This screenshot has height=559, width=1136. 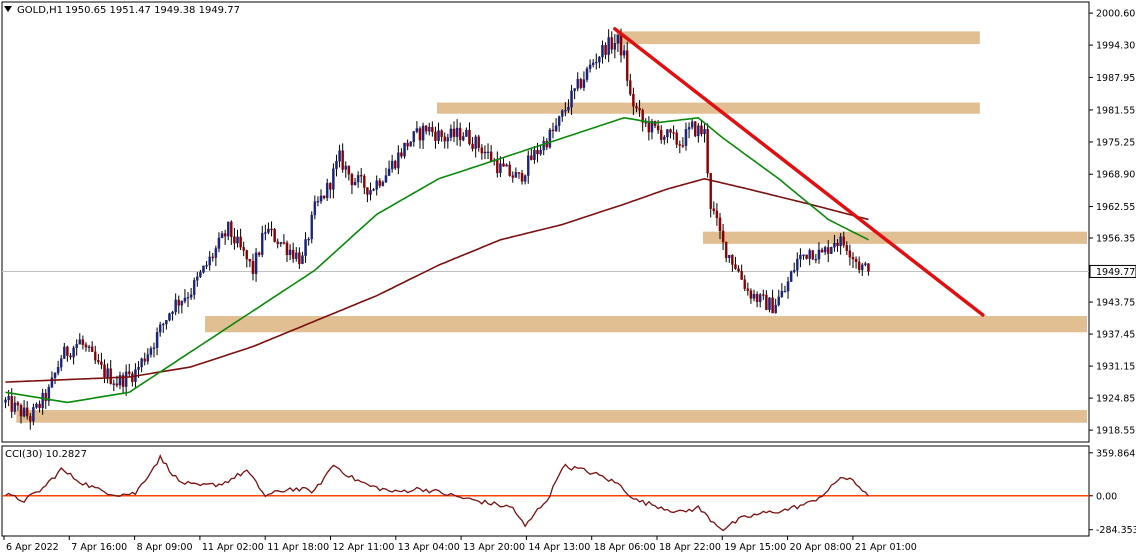 I want to click on x-tick-label: 18 Apr 22:00, so click(x=690, y=547).